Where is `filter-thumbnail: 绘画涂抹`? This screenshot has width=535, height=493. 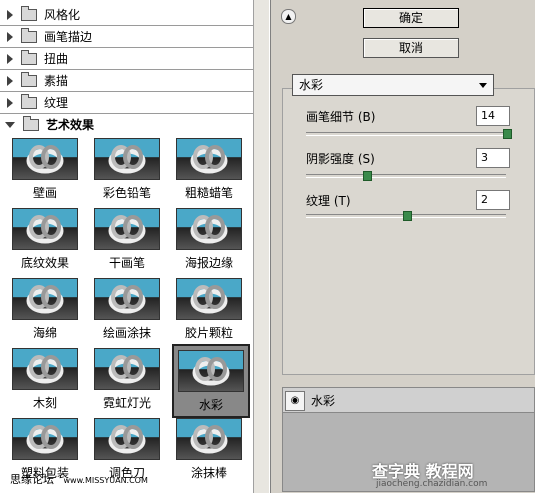
filter-thumbnail: 绘画涂抹 is located at coordinates (127, 309).